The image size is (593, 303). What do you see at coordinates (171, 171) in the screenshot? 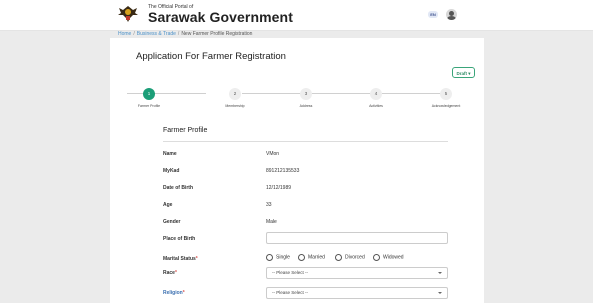
I see `mykad-label: MyKad` at bounding box center [171, 171].